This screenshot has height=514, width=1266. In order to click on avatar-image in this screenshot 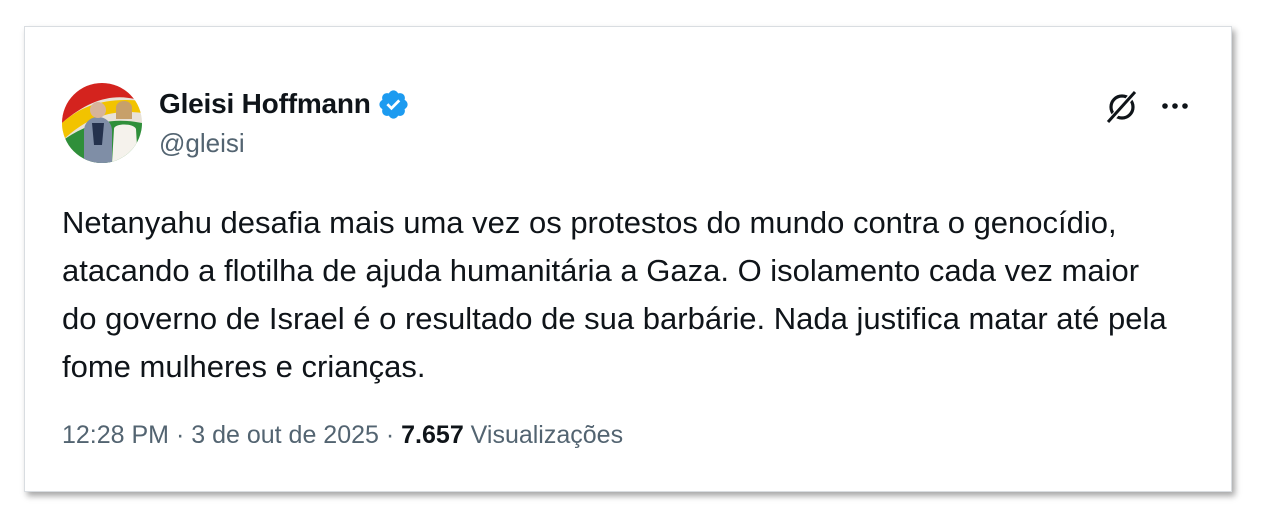, I will do `click(102, 123)`.